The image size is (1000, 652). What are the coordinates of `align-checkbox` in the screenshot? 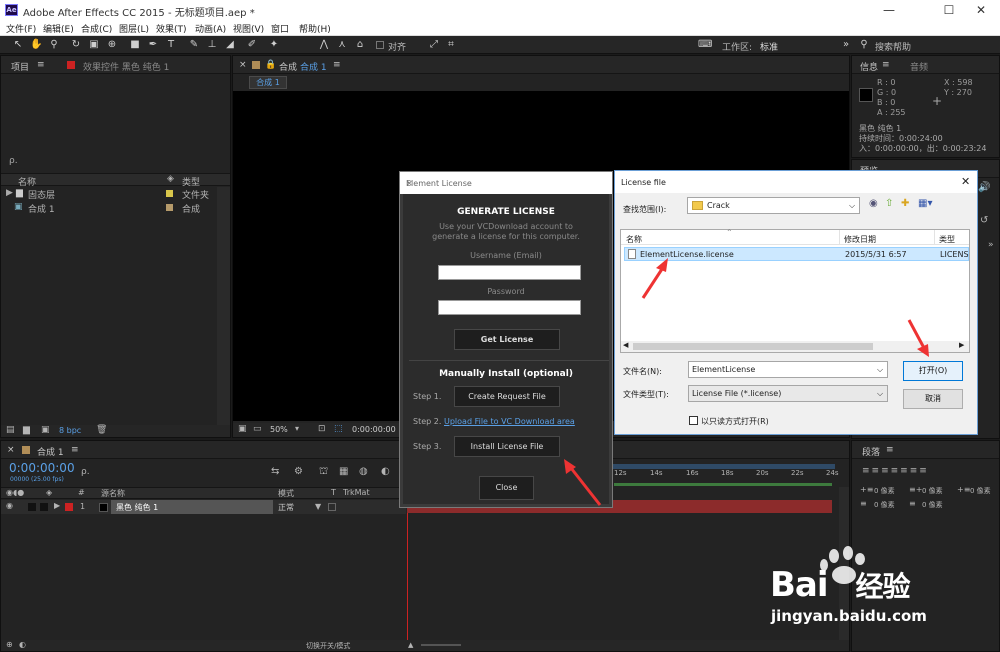 It's located at (380, 45).